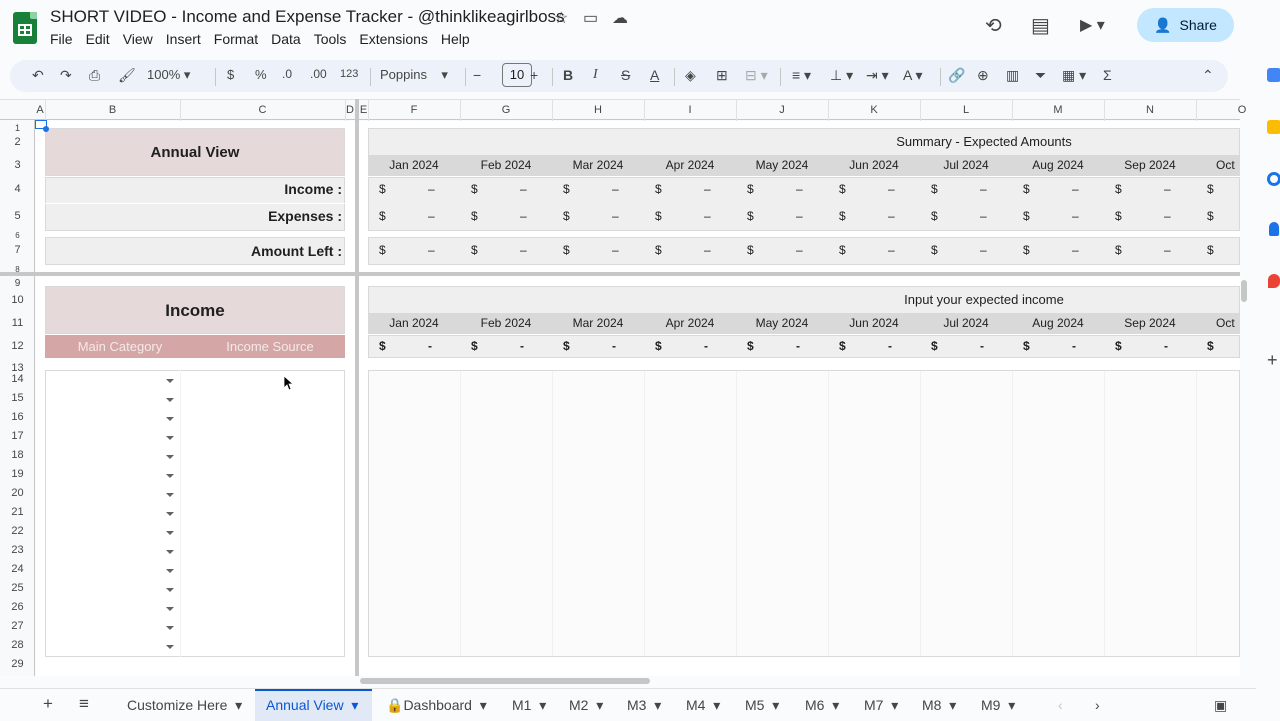 The width and height of the screenshot is (1280, 721). I want to click on row-header: 6, so click(17, 235).